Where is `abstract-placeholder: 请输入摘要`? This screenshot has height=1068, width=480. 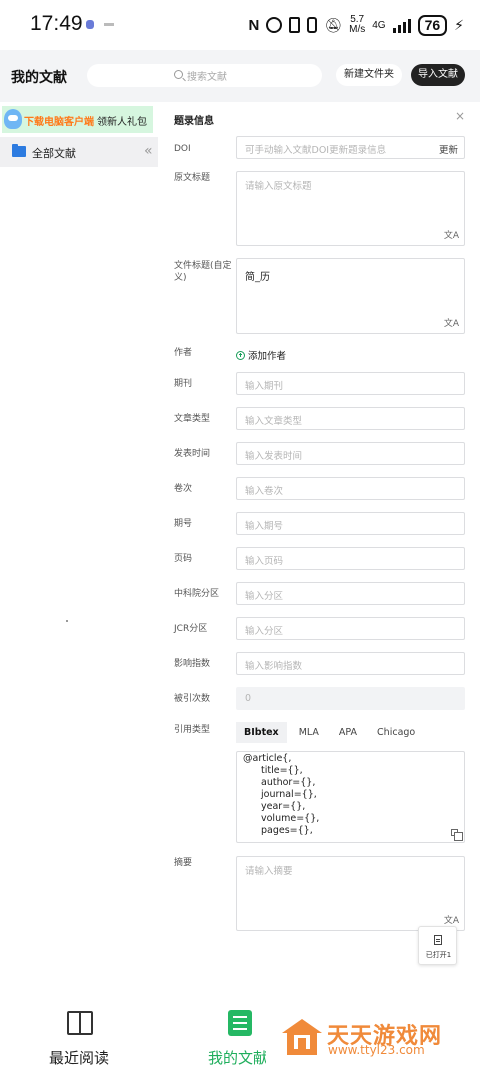
abstract-placeholder: 请输入摘要 is located at coordinates (269, 871).